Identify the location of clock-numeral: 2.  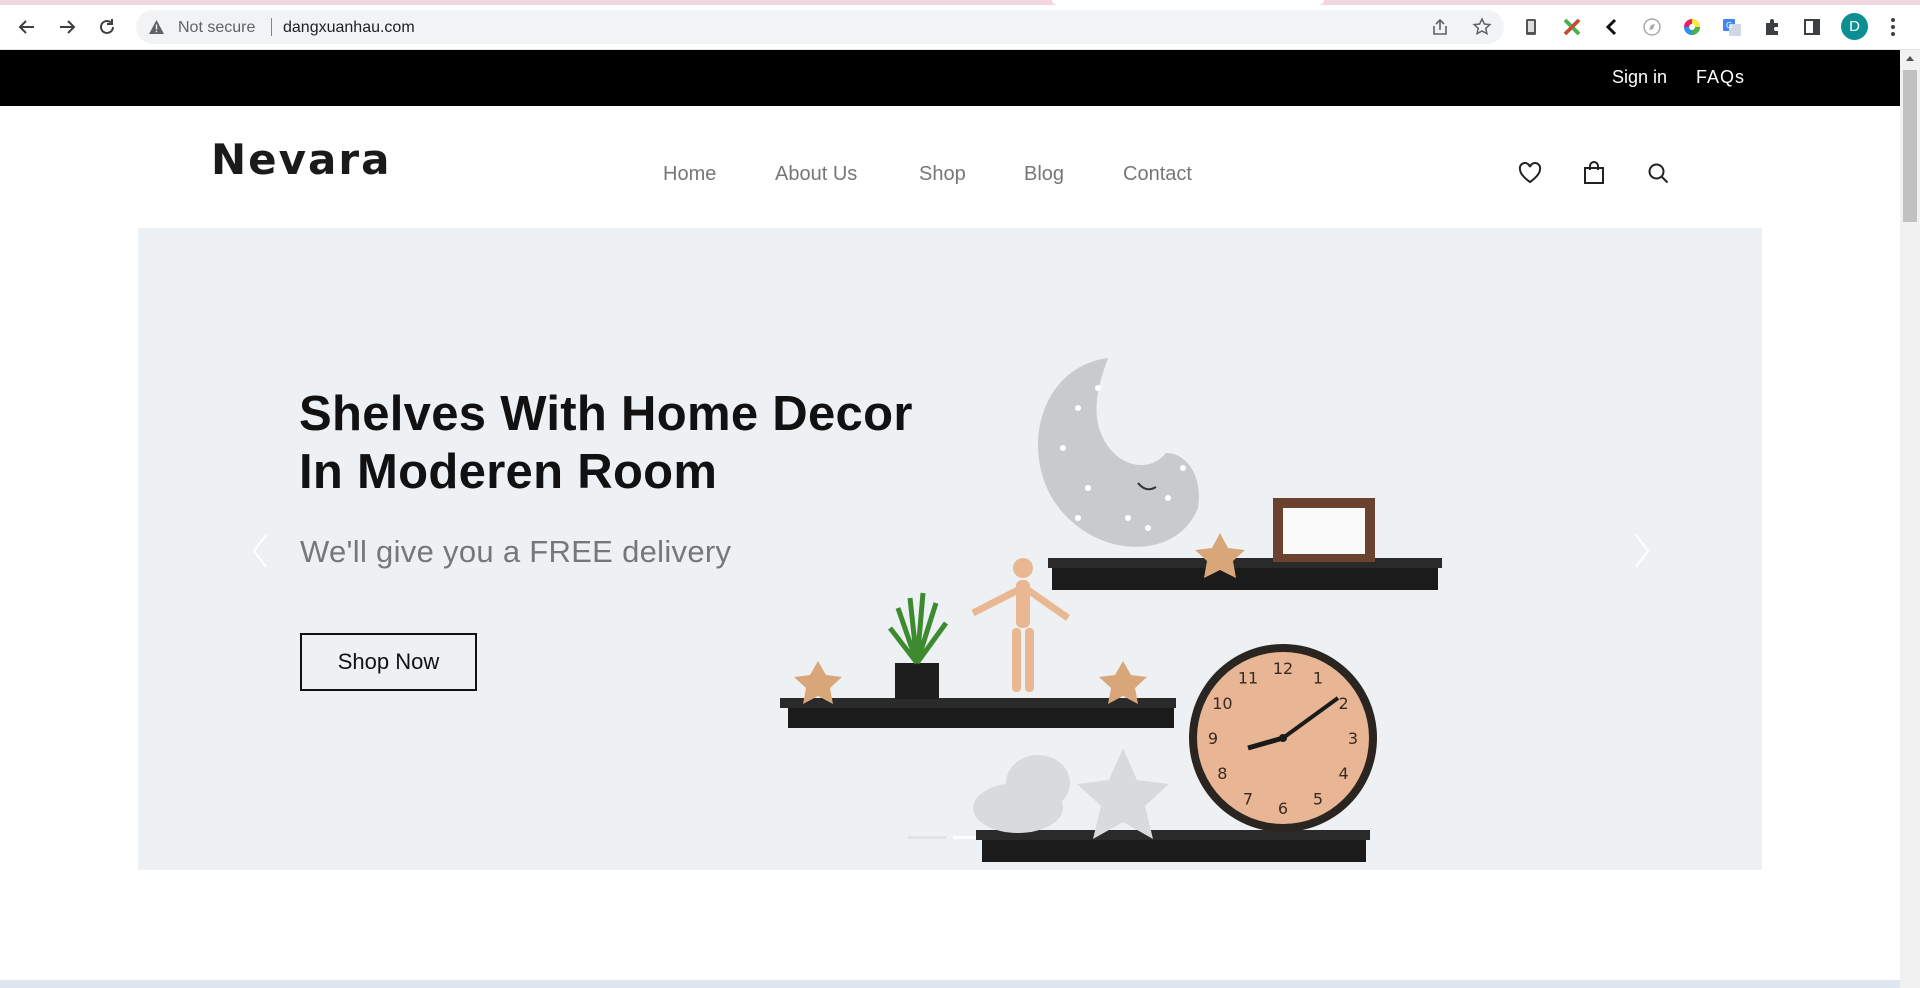
(1344, 703).